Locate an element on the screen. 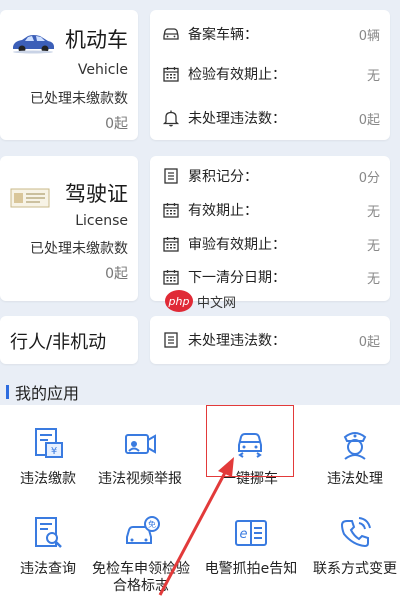 The height and width of the screenshot is (600, 400). accumulated-points-label: 累积记分： is located at coordinates (223, 177).